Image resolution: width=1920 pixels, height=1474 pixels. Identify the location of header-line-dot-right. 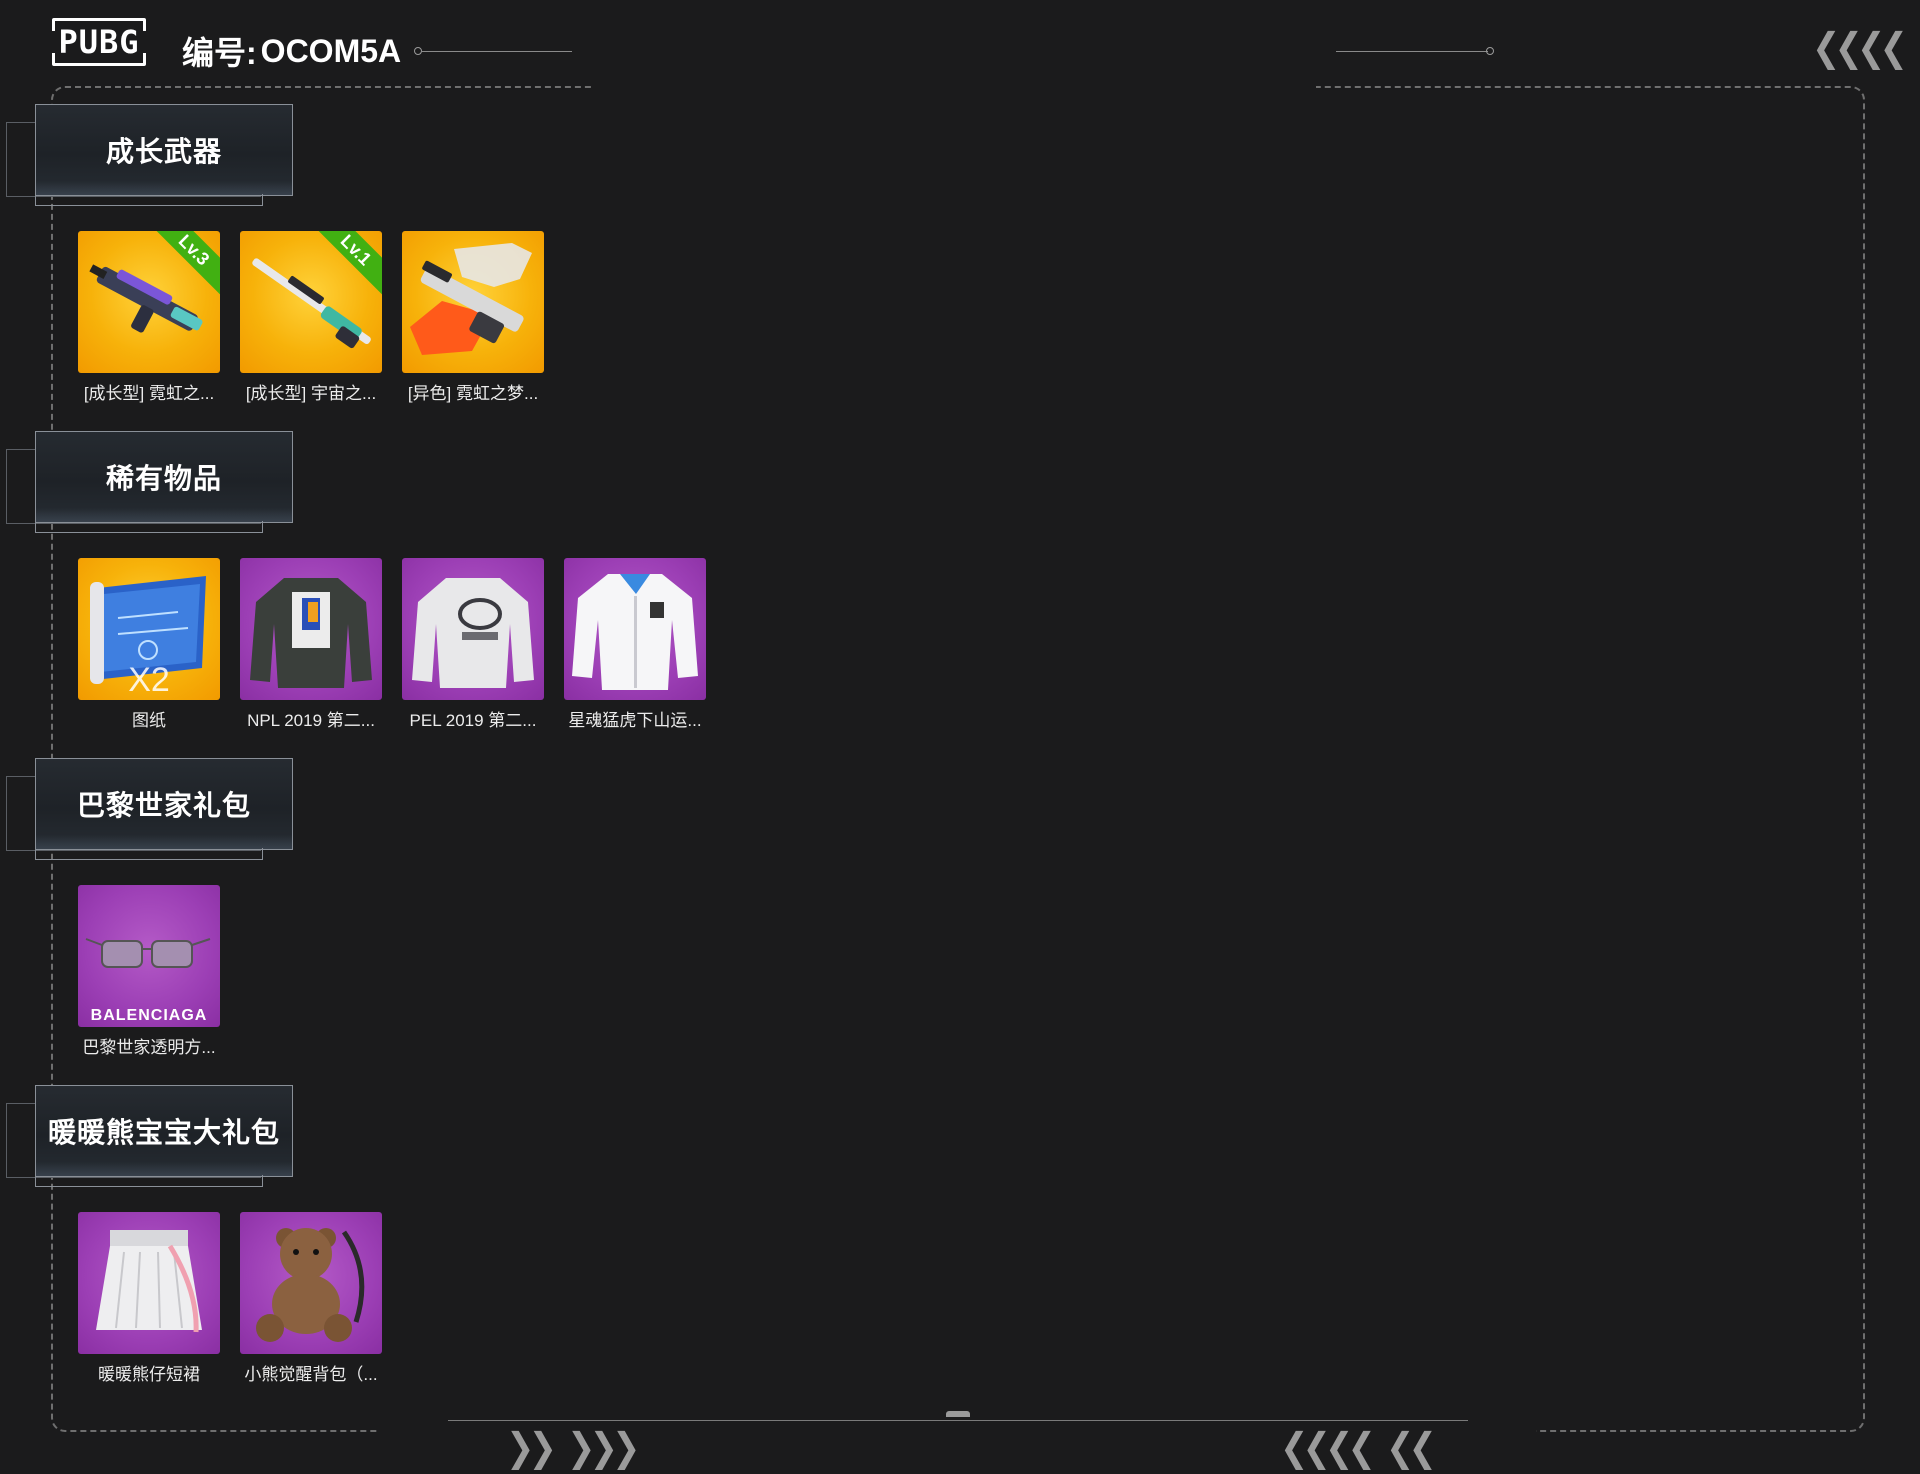
(1490, 51).